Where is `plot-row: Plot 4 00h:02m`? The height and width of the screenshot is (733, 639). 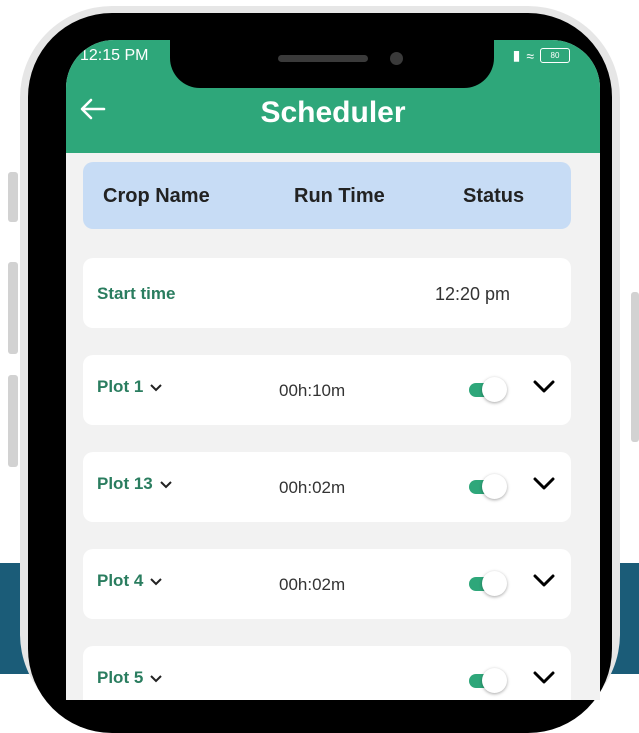 plot-row: Plot 4 00h:02m is located at coordinates (327, 584).